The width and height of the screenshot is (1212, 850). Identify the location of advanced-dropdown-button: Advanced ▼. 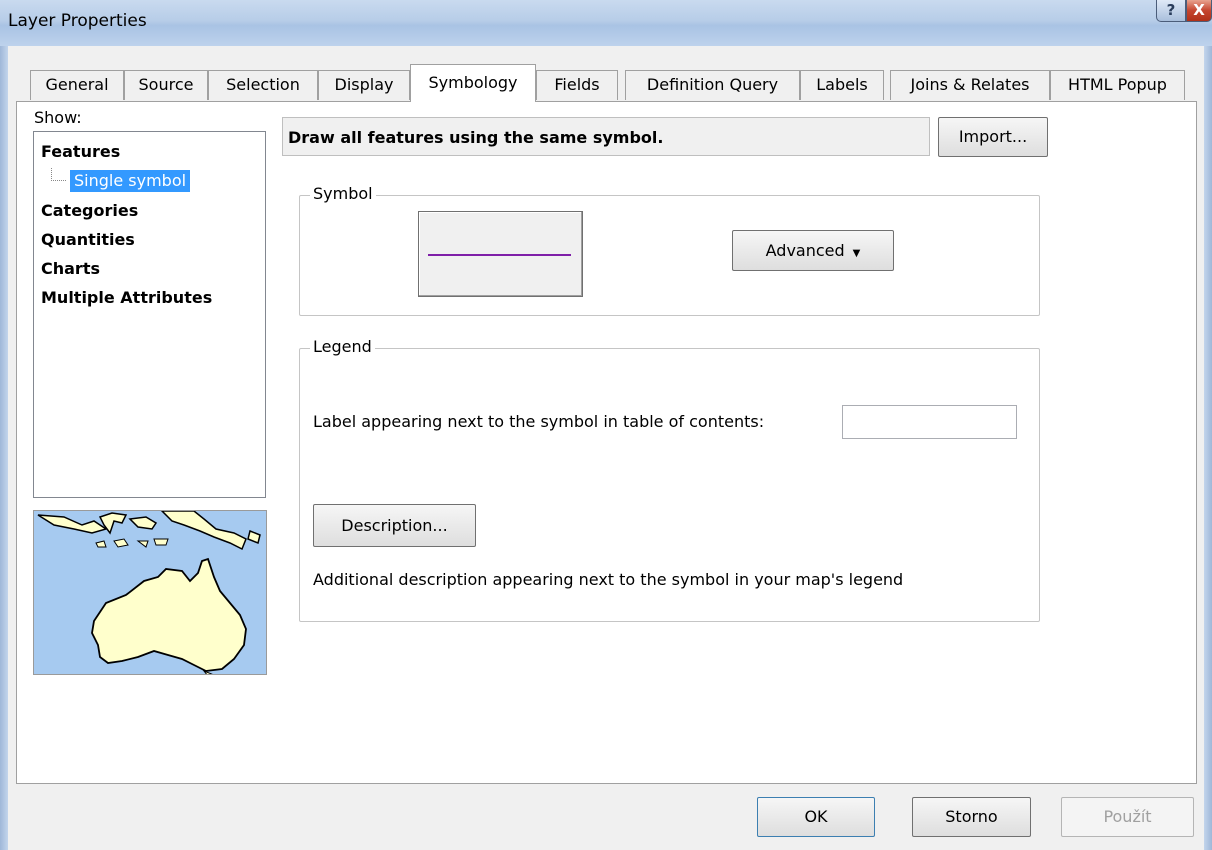
(813, 250).